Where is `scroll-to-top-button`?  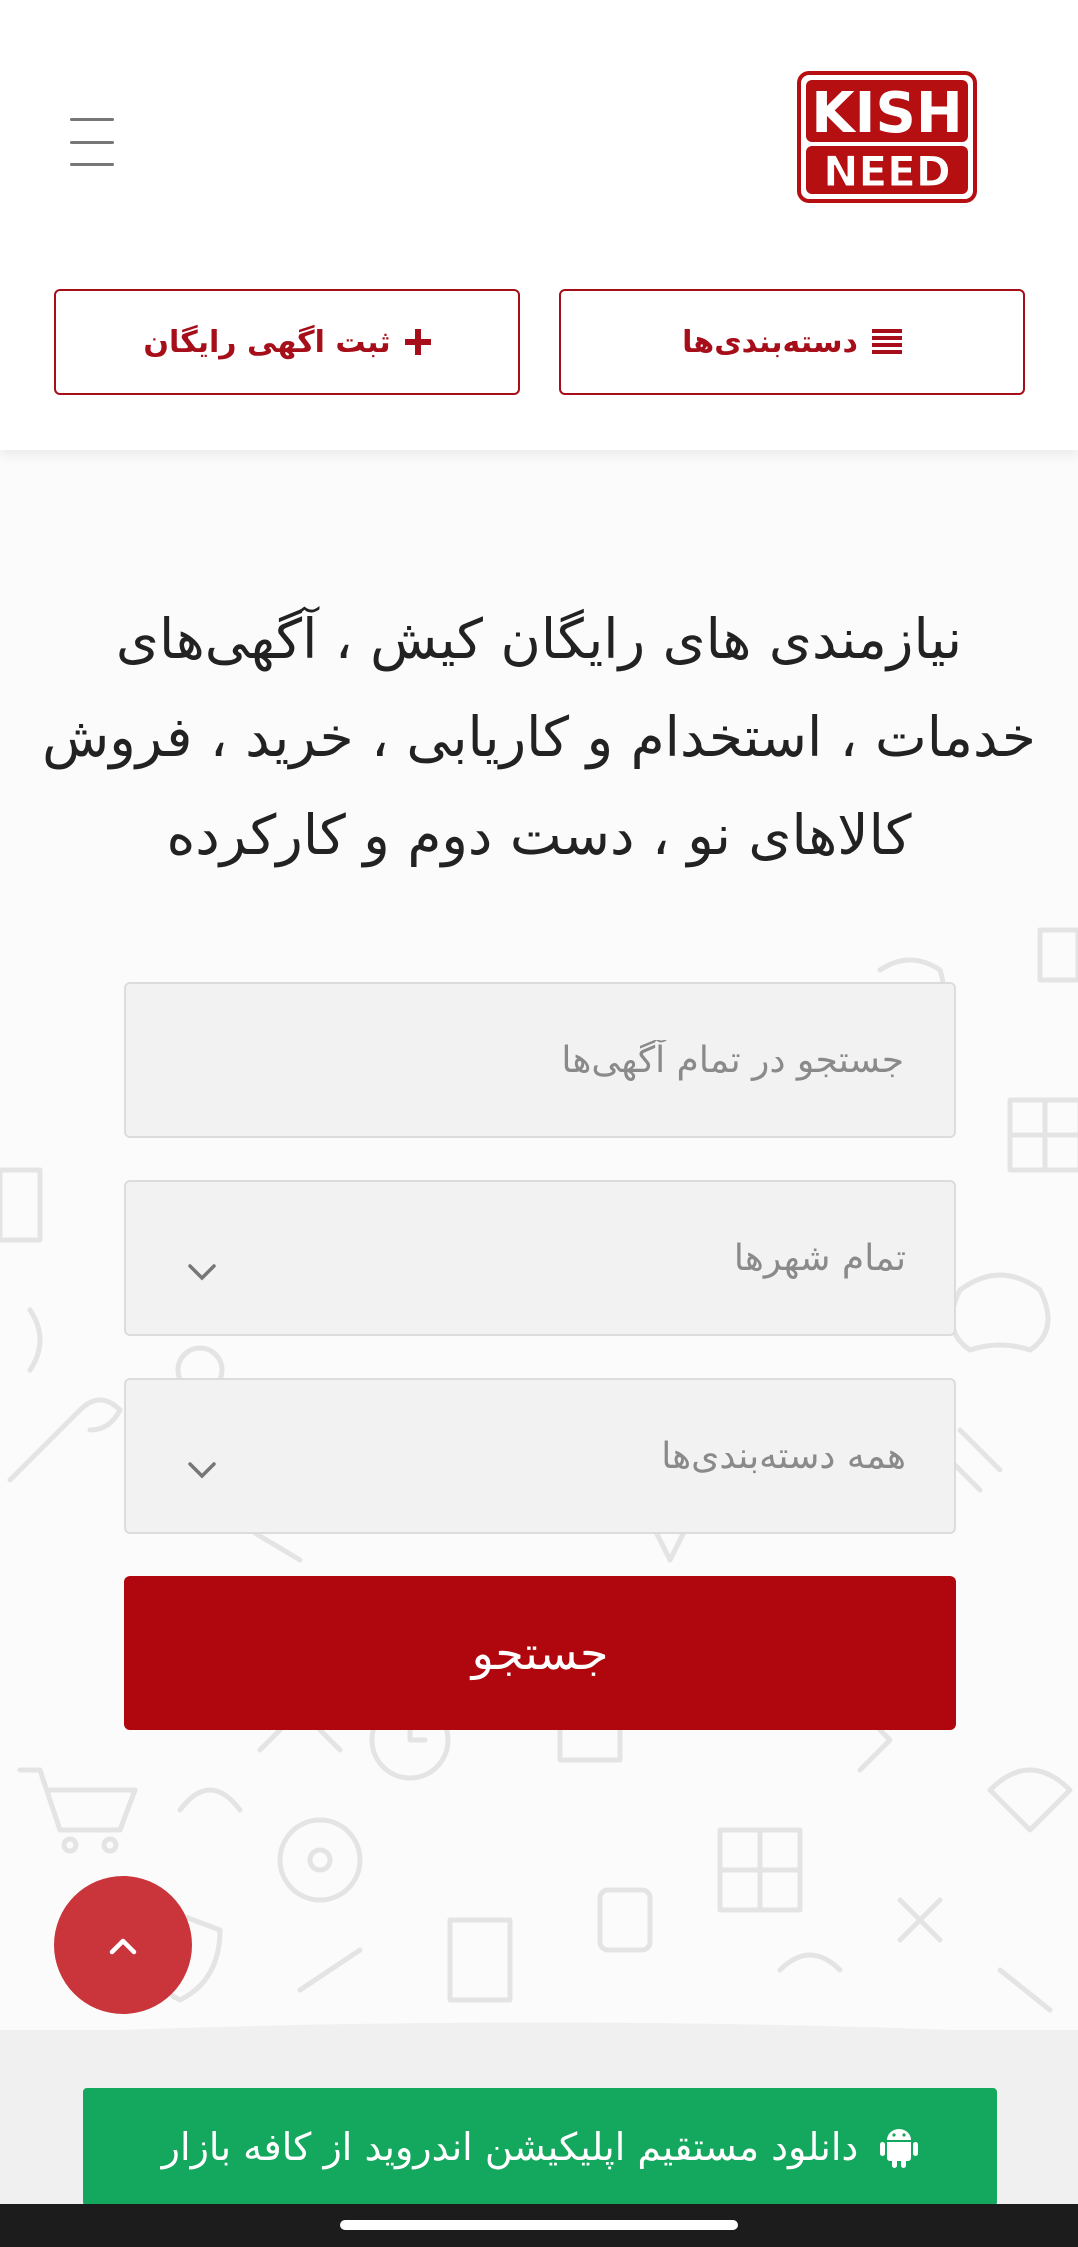
scroll-to-top-button is located at coordinates (123, 1945).